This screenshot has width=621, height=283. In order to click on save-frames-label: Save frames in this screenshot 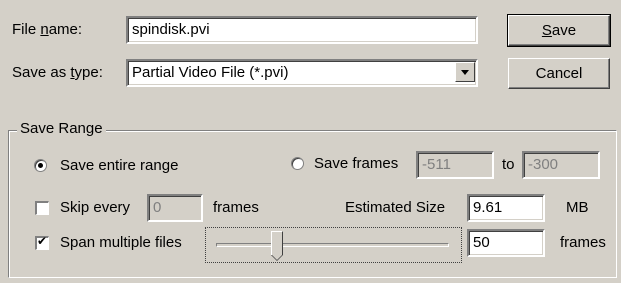, I will do `click(356, 163)`.